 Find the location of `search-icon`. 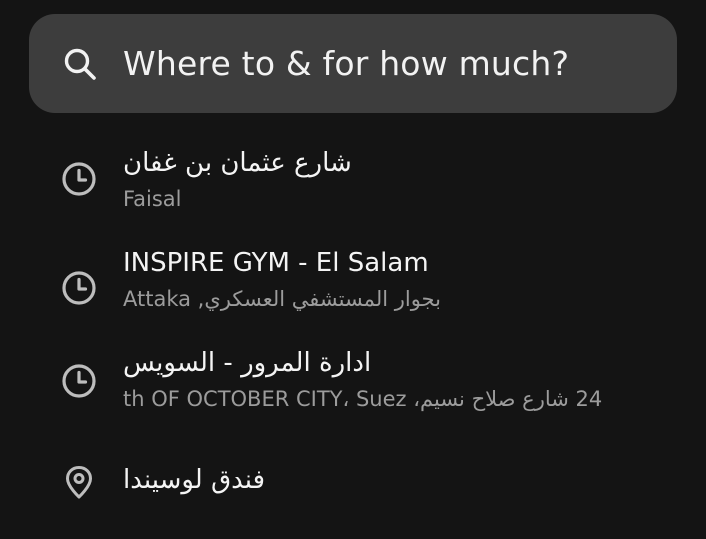

search-icon is located at coordinates (80, 64).